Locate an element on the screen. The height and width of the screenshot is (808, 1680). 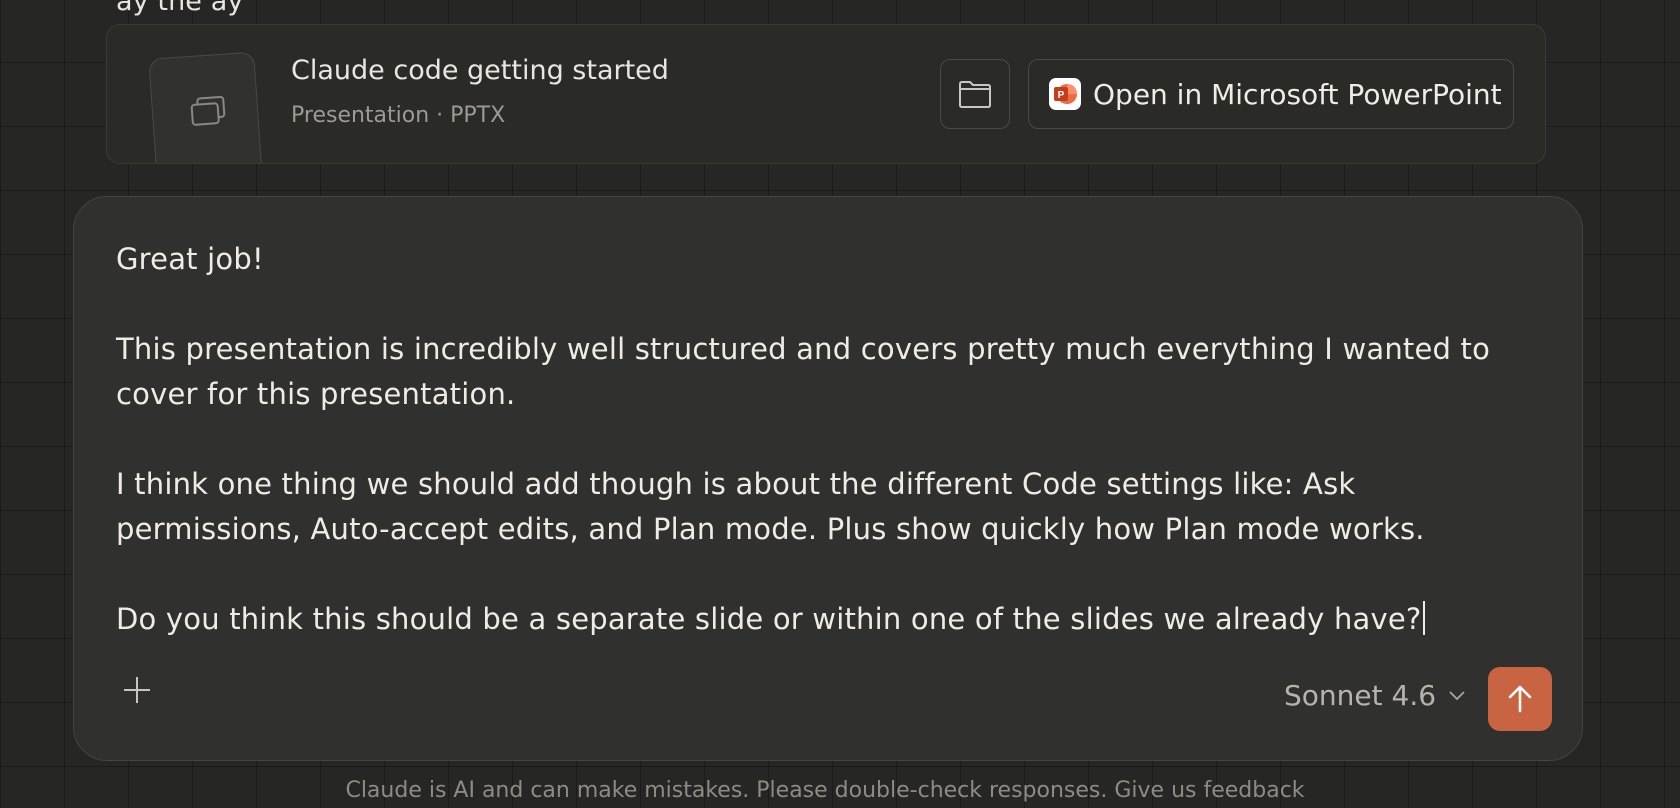
chevron-down-icon is located at coordinates (1457, 696).